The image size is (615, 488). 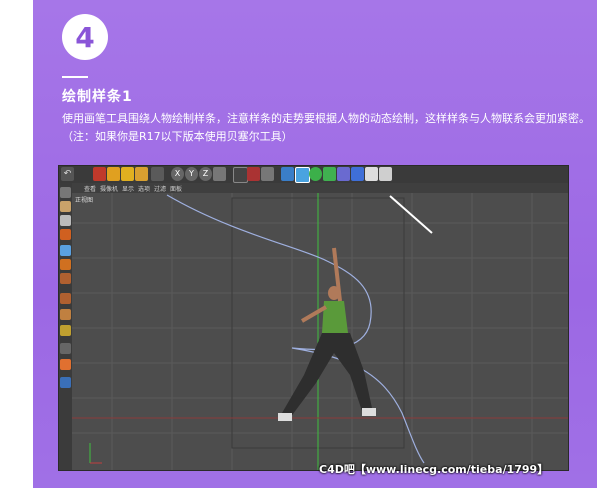 What do you see at coordinates (157, 174) in the screenshot?
I see `world-icon` at bounding box center [157, 174].